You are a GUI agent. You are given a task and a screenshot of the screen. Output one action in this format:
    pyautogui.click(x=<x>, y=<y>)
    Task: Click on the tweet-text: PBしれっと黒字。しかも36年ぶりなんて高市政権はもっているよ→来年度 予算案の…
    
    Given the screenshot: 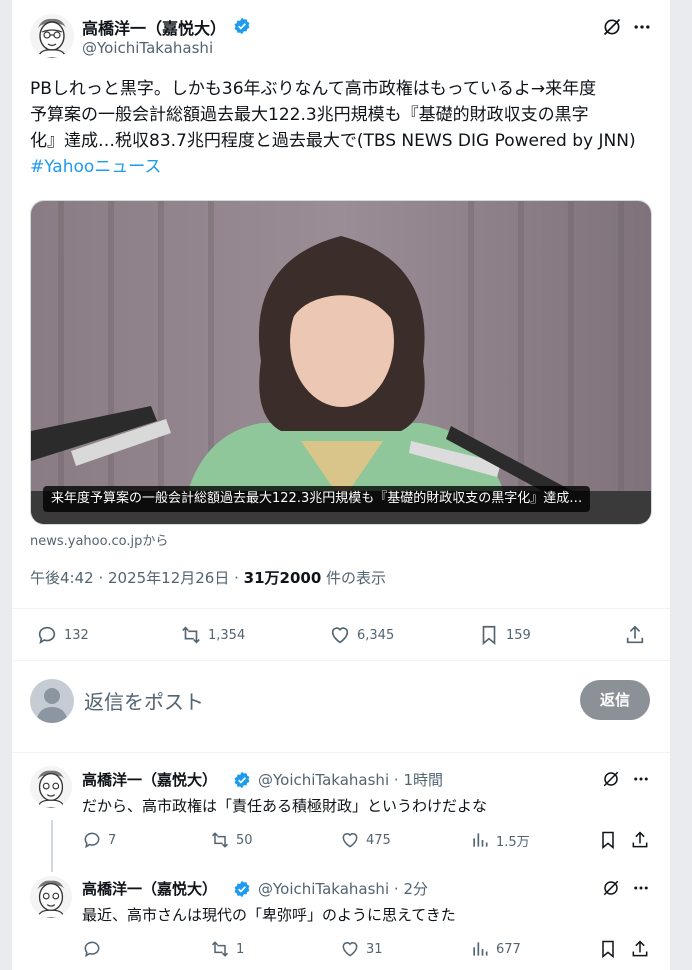 What is the action you would take?
    pyautogui.click(x=345, y=128)
    